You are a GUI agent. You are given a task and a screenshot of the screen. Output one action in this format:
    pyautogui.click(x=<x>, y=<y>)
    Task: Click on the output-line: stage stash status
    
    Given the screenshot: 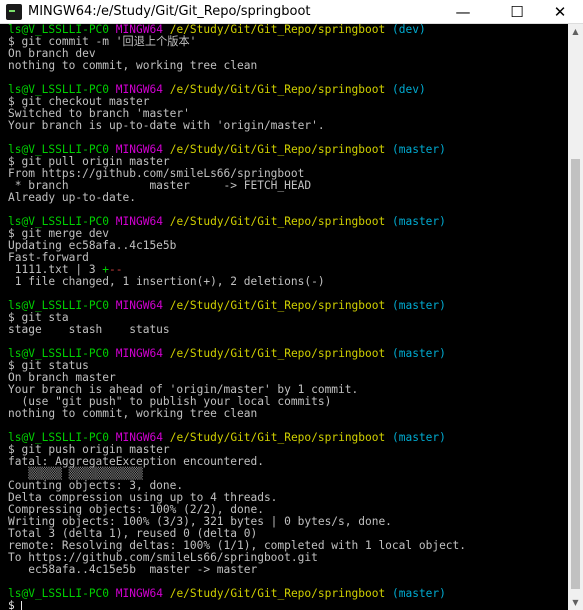 What is the action you would take?
    pyautogui.click(x=237, y=330)
    